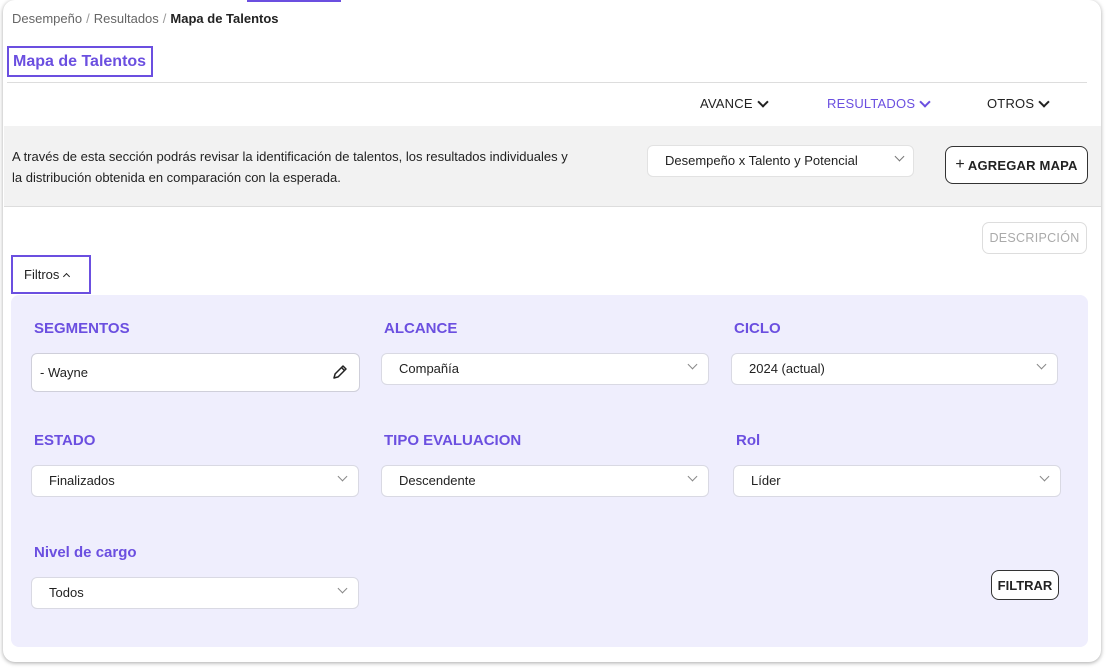 The image size is (1106, 669). Describe the element at coordinates (67, 276) in the screenshot. I see `chevron-up-icon` at that location.